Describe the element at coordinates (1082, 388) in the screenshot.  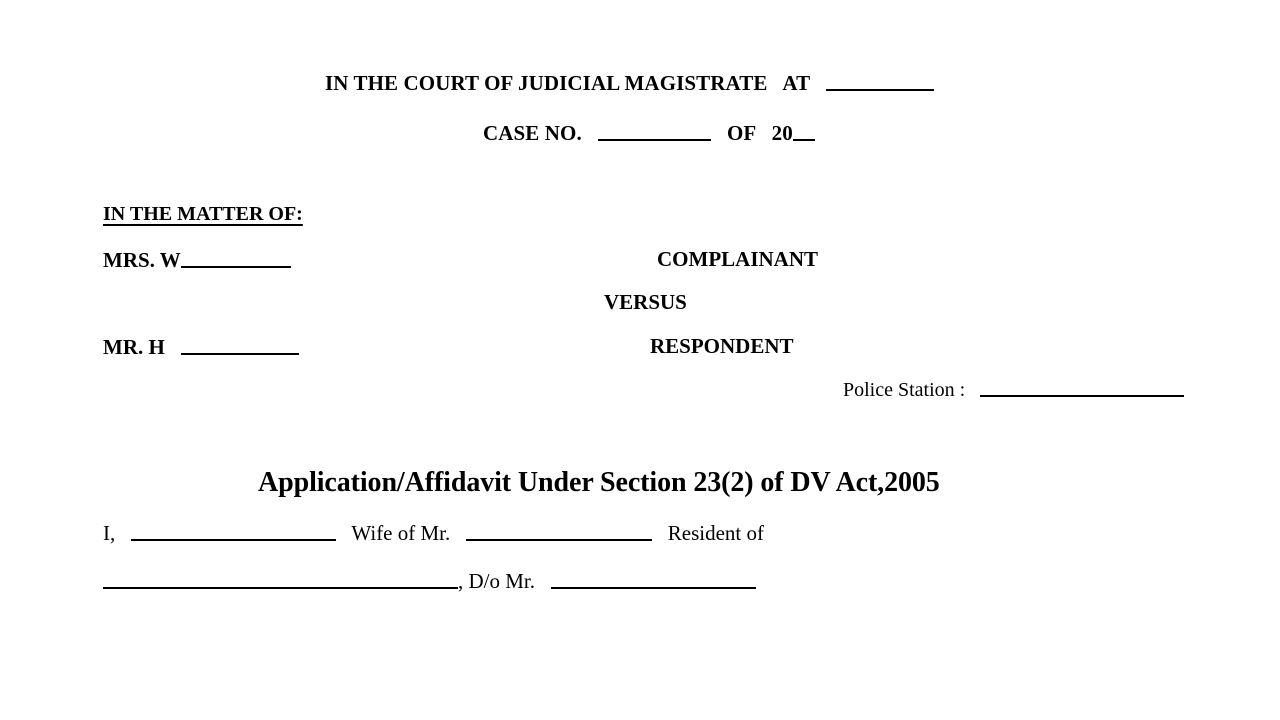
I see `police-station-blank` at that location.